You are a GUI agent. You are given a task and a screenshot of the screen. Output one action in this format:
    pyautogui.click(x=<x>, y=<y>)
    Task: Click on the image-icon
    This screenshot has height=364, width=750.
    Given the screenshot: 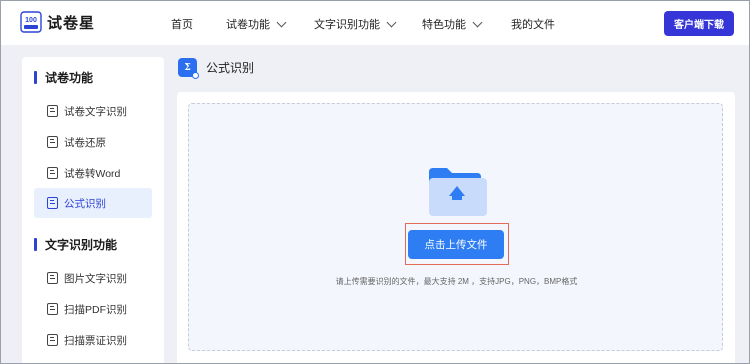 What is the action you would take?
    pyautogui.click(x=52, y=278)
    